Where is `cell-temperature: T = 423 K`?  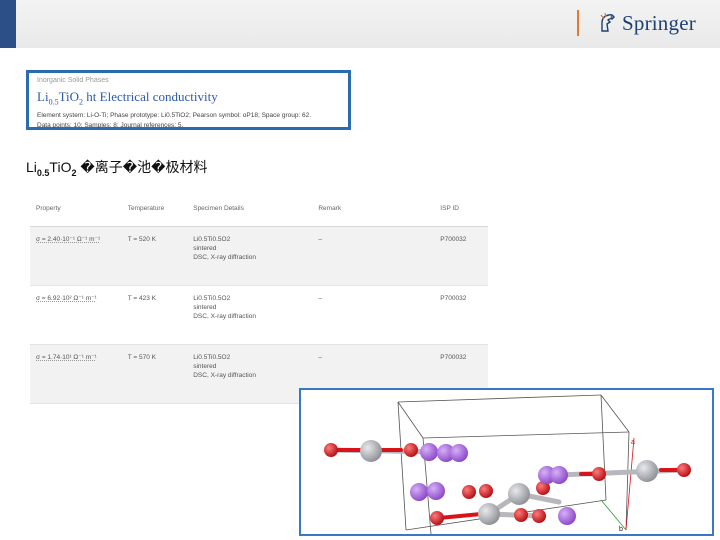 cell-temperature: T = 423 K is located at coordinates (154, 315).